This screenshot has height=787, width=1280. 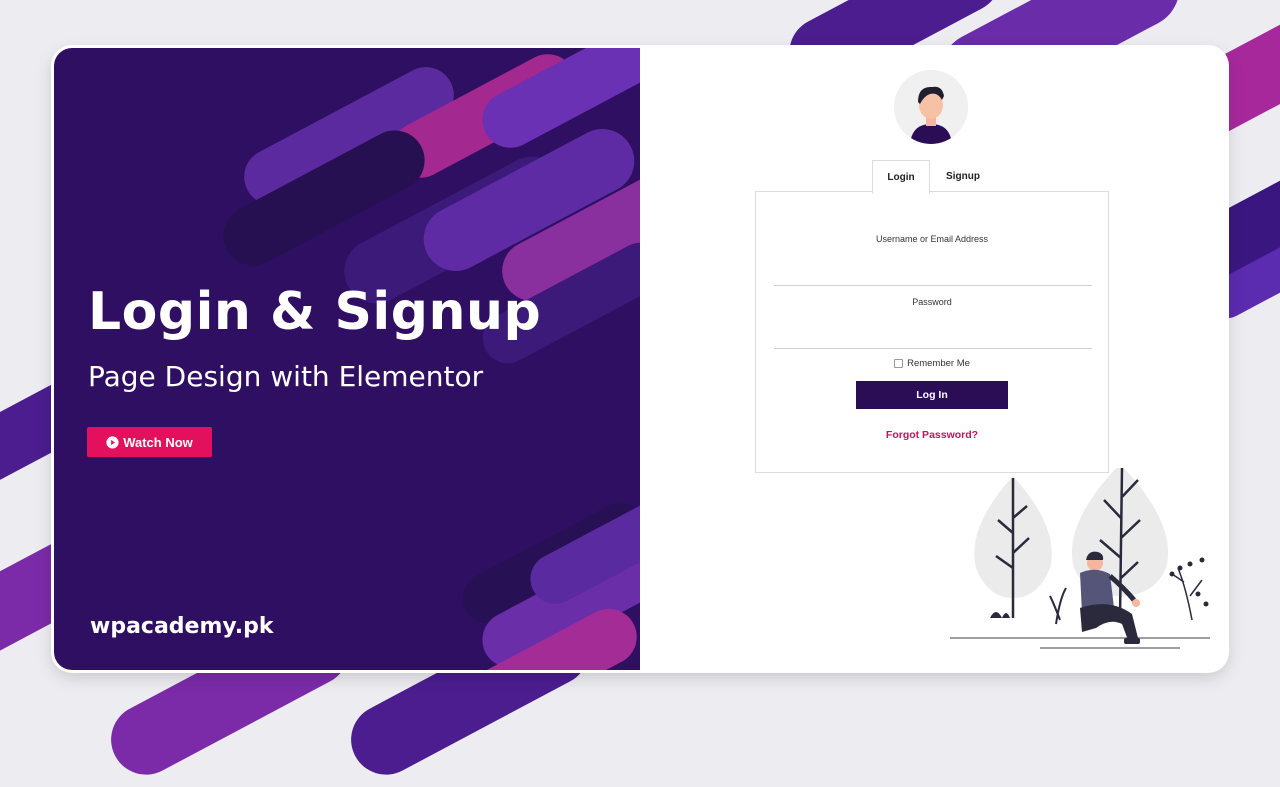 What do you see at coordinates (286, 376) in the screenshot?
I see `hero-subtitle: Page Design with Elementor` at bounding box center [286, 376].